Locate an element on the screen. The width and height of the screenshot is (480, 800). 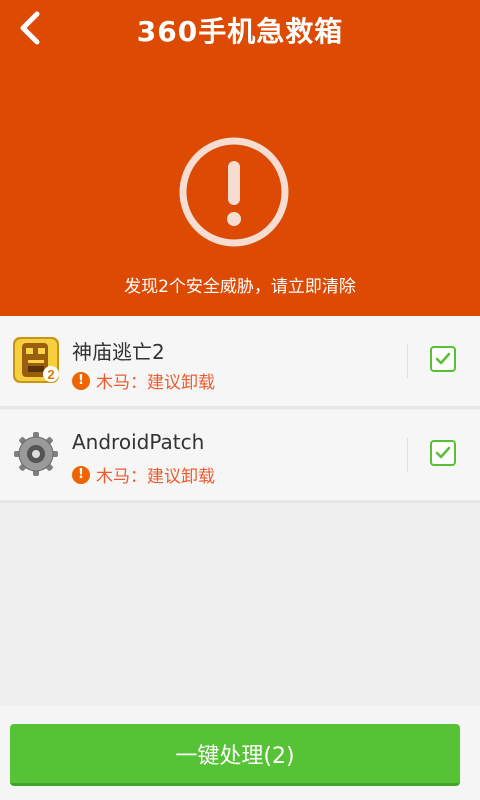
list-item: 2 神庙逃亡2 ! 木马：建议卸载 is located at coordinates (240, 362).